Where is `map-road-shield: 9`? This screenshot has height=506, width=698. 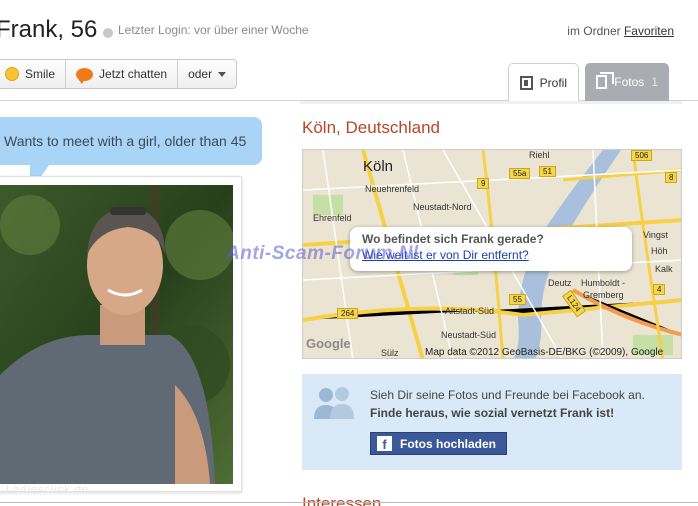 map-road-shield: 9 is located at coordinates (483, 183).